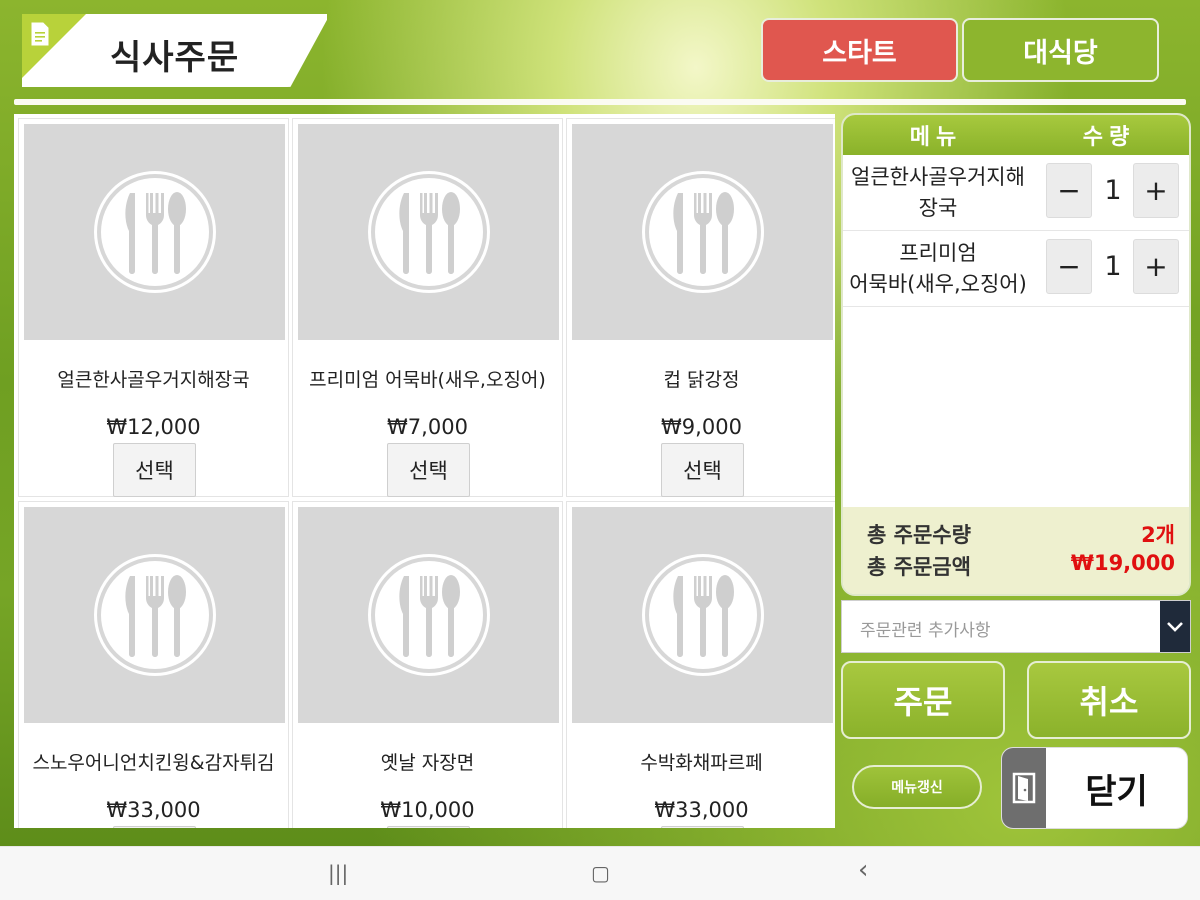 This screenshot has width=1200, height=900. What do you see at coordinates (936, 137) in the screenshot?
I see `column-header-menu: 메뉴` at bounding box center [936, 137].